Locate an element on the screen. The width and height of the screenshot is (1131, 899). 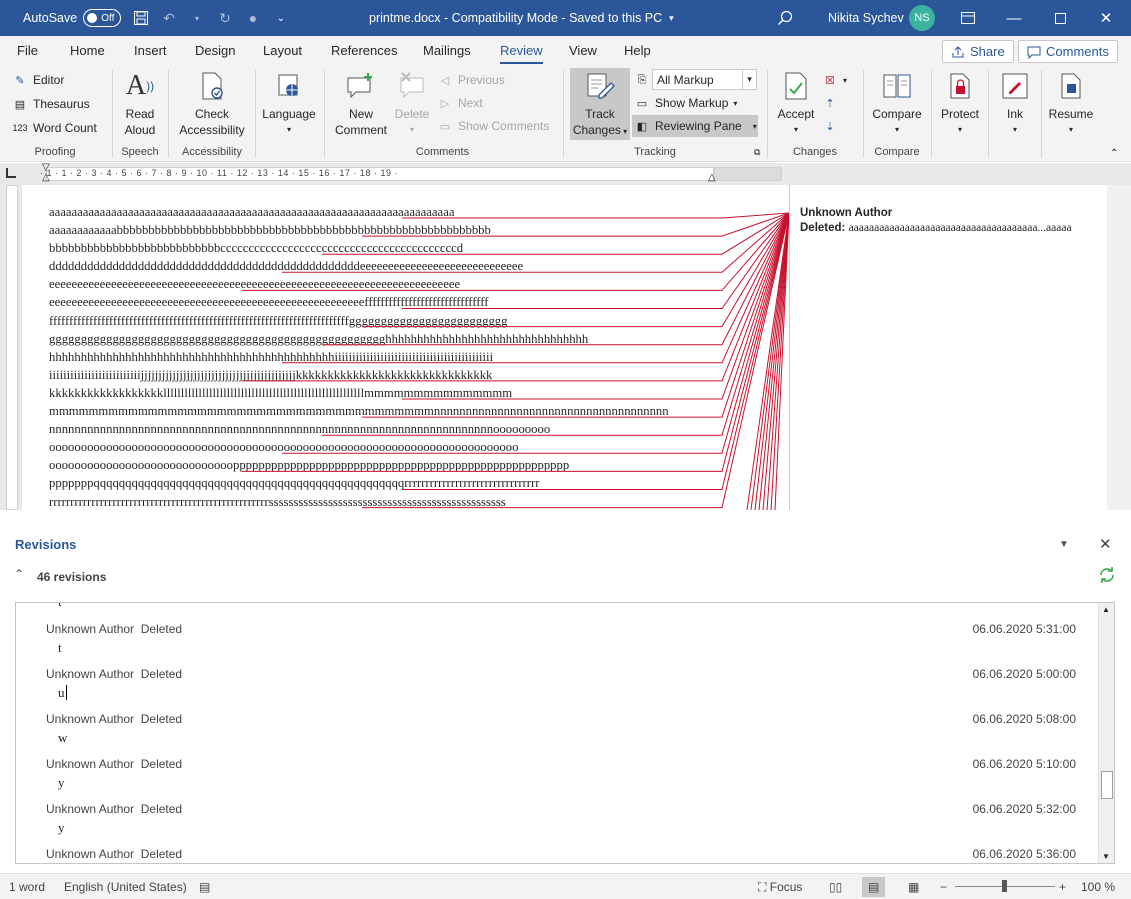
undo-icon: ↶ is located at coordinates (169, 18).